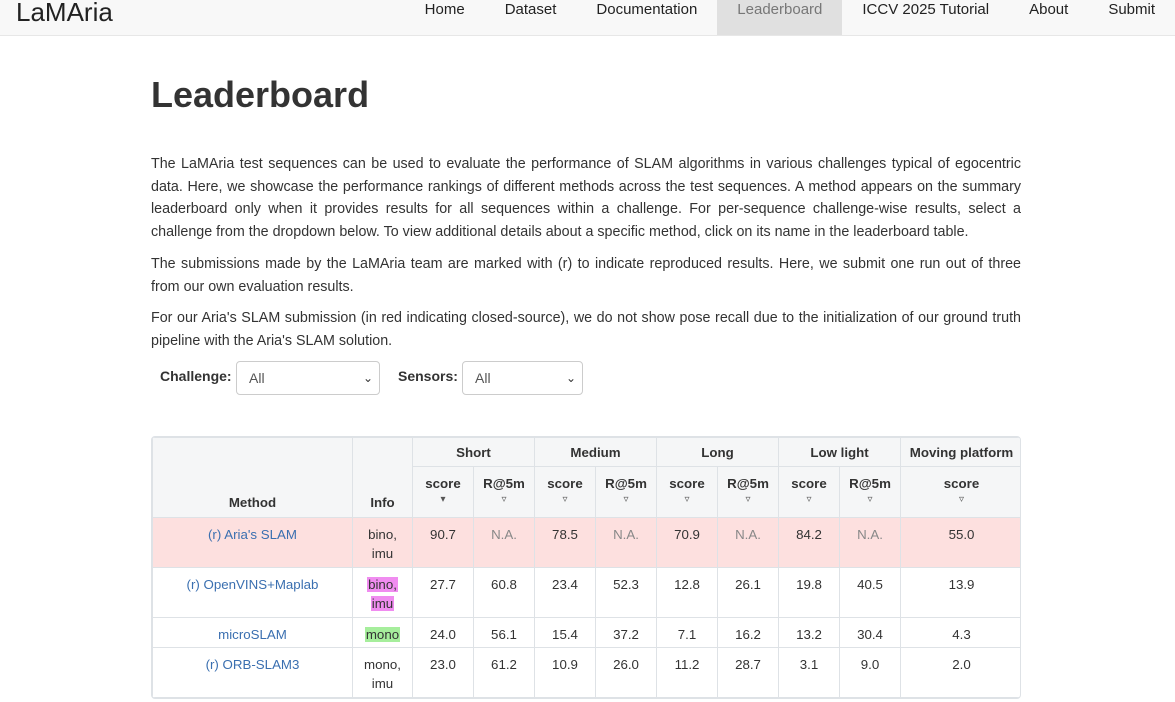  I want to click on nav-documentation: Documentation, so click(646, 17).